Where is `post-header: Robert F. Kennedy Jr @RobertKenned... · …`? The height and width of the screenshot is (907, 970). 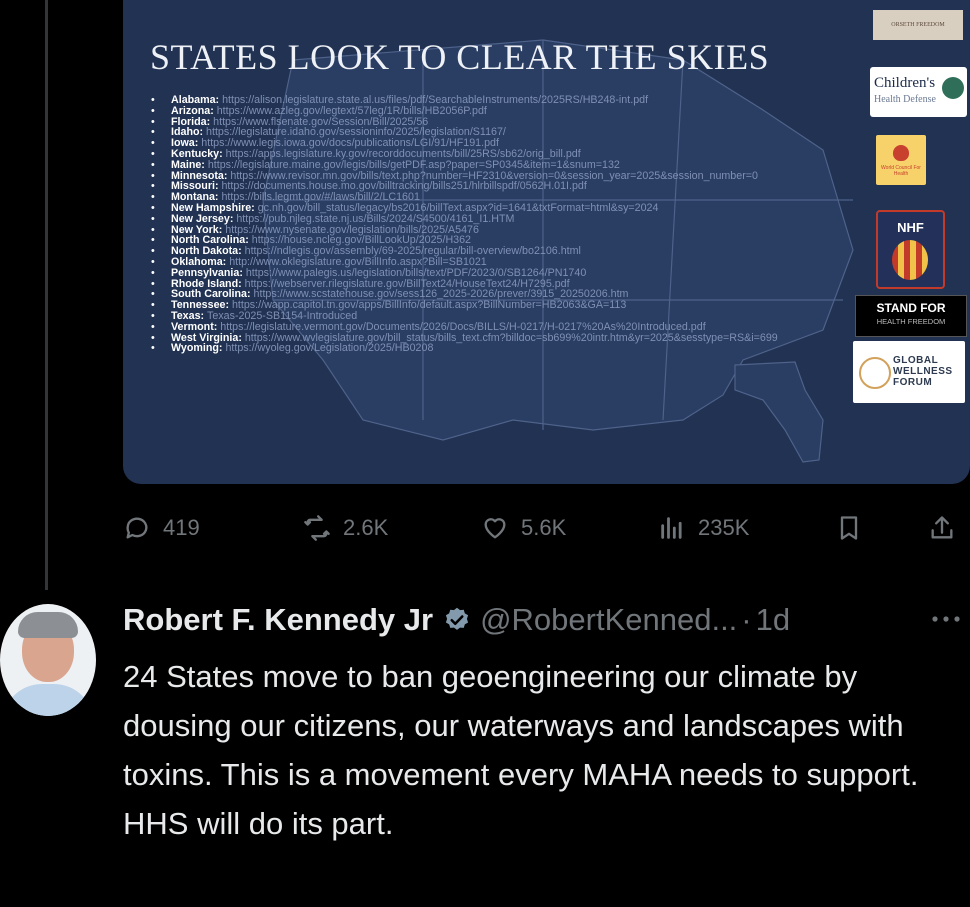 post-header: Robert F. Kennedy Jr @RobertKenned... · … is located at coordinates (456, 620).